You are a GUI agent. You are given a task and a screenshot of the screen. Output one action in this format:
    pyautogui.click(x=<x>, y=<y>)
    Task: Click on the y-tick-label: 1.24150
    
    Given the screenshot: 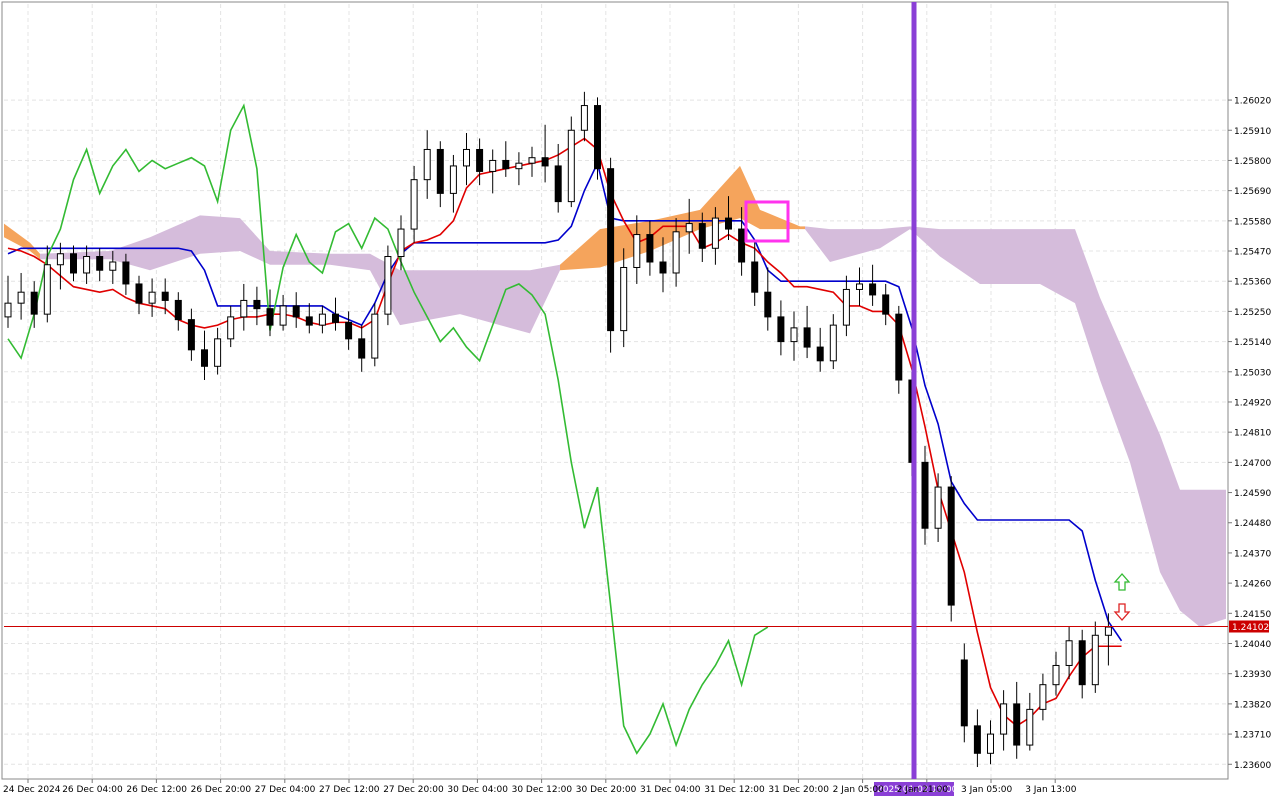 What is the action you would take?
    pyautogui.click(x=1252, y=615)
    